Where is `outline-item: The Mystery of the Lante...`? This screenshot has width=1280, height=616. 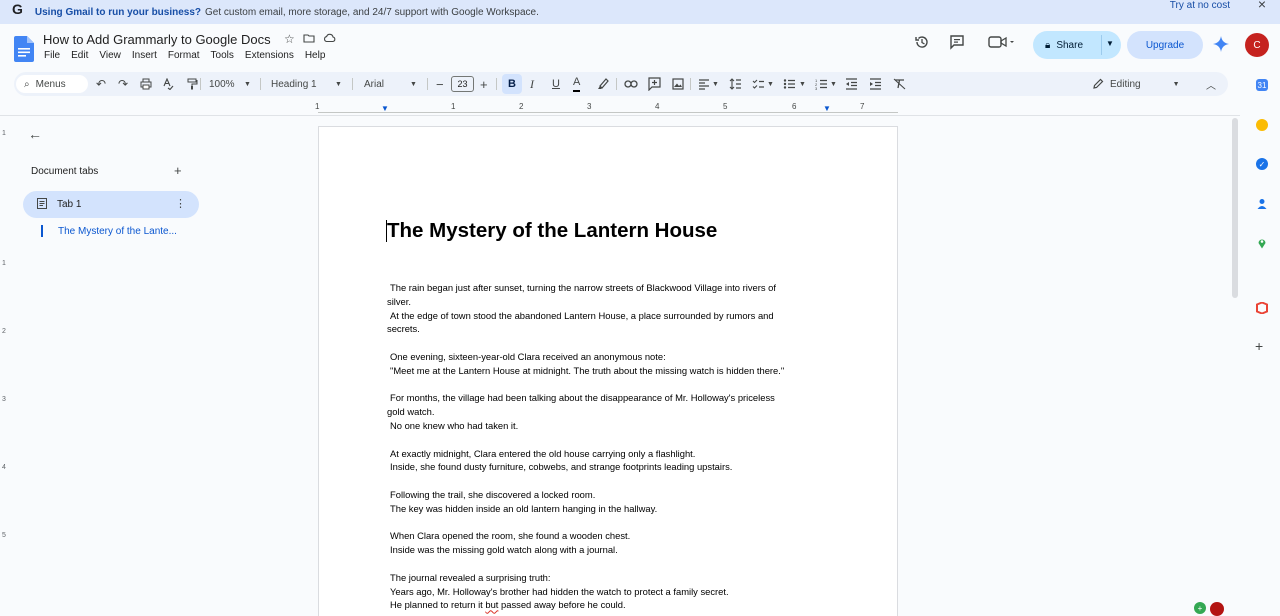 outline-item: The Mystery of the Lante... is located at coordinates (121, 232).